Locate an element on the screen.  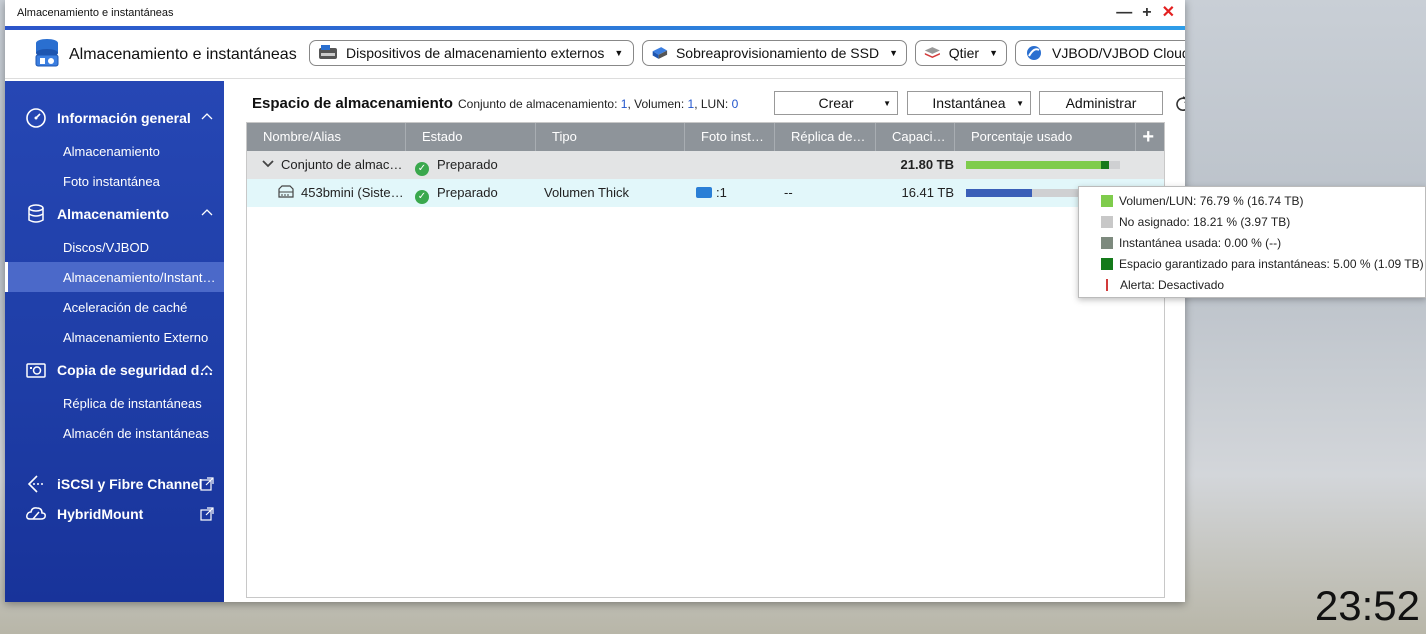
window-titlebar: Almacenamiento e instantáneas — + ✕ is located at coordinates (595, 15).